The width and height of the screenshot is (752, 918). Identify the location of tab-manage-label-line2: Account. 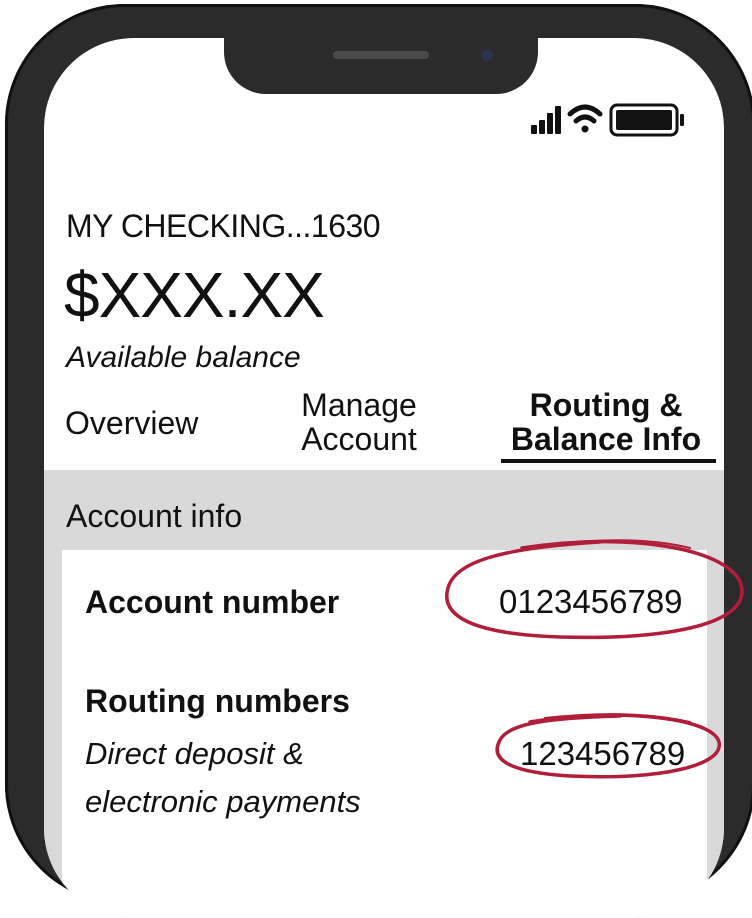
(359, 439).